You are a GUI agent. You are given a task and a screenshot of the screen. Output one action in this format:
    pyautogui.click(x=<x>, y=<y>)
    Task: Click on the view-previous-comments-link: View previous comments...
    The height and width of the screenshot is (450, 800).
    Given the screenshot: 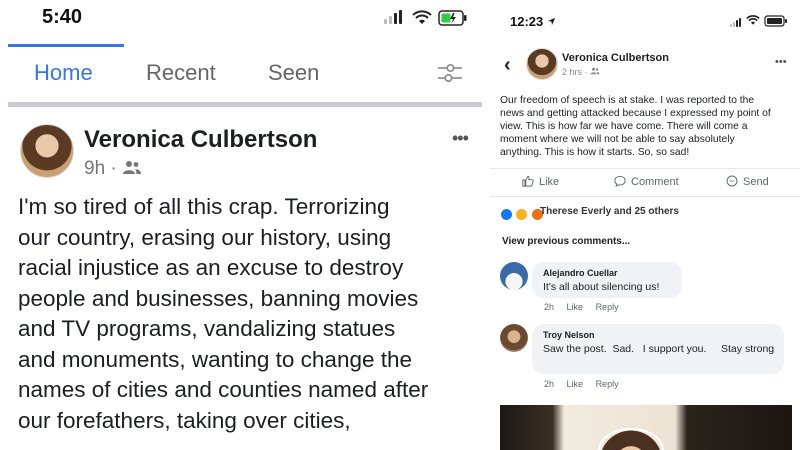 What is the action you would take?
    pyautogui.click(x=566, y=241)
    